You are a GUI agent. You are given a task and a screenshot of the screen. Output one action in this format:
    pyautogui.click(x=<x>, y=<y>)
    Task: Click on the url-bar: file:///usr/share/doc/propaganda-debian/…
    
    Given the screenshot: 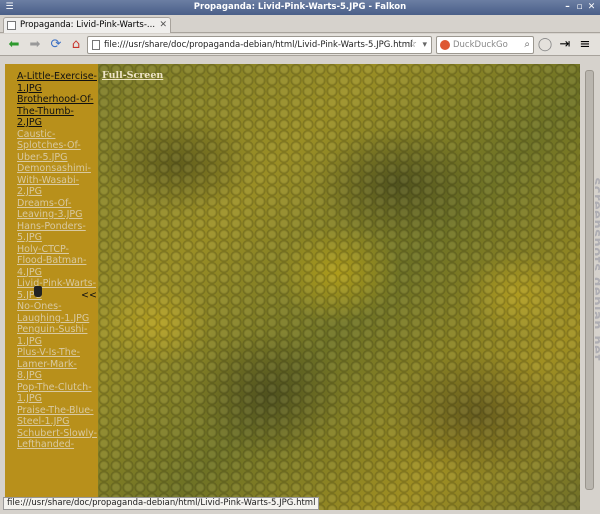 What is the action you would take?
    pyautogui.click(x=259, y=45)
    